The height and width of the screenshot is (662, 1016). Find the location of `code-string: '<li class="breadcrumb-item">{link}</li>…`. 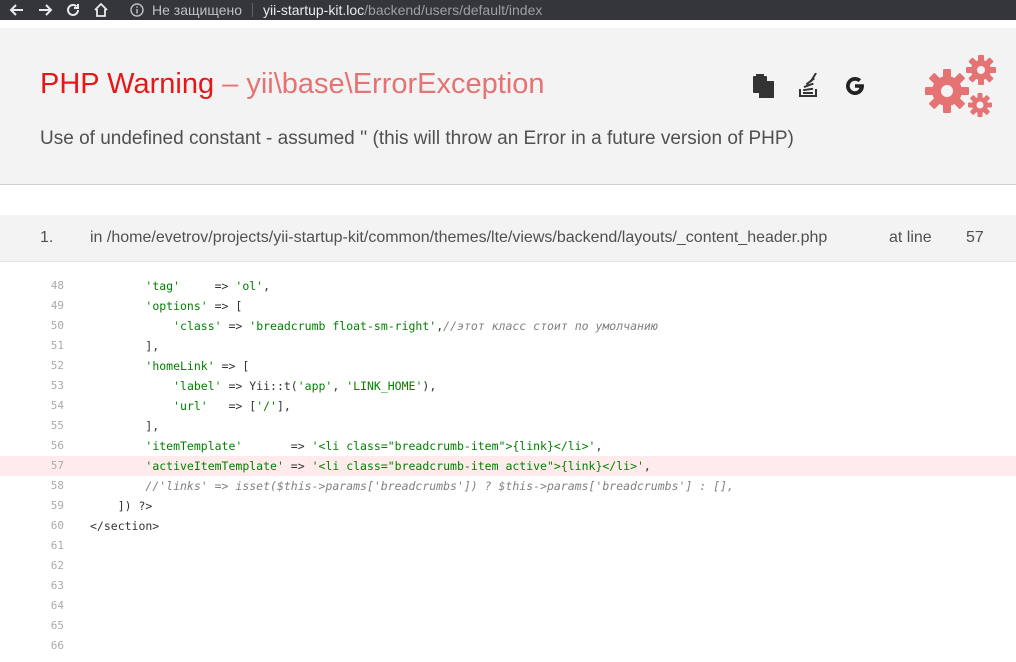

code-string: '<li class="breadcrumb-item">{link}</li>… is located at coordinates (453, 446).